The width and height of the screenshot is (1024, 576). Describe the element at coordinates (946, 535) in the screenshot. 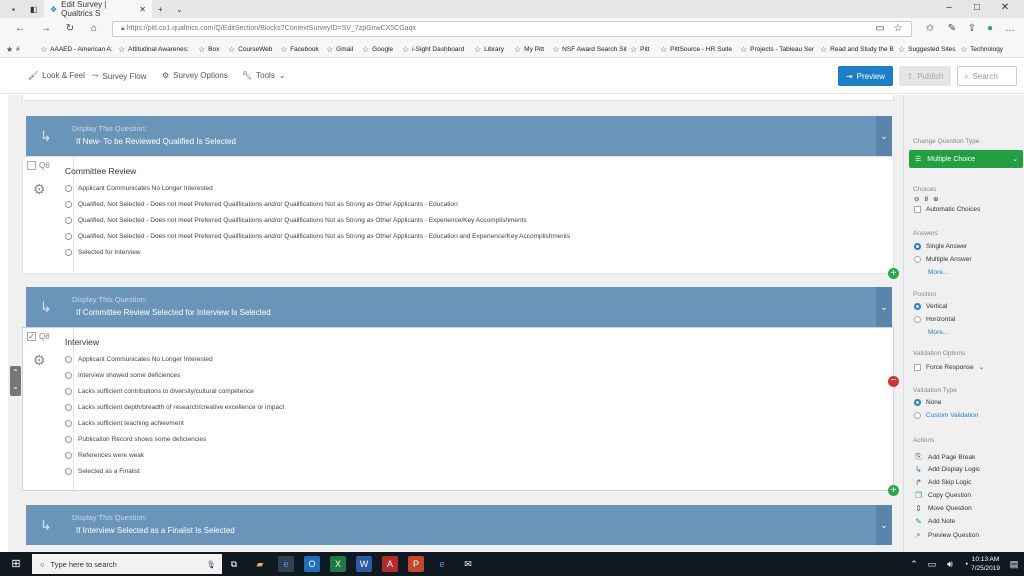

I see `preview-question-action: ⌕ Preview Question` at that location.